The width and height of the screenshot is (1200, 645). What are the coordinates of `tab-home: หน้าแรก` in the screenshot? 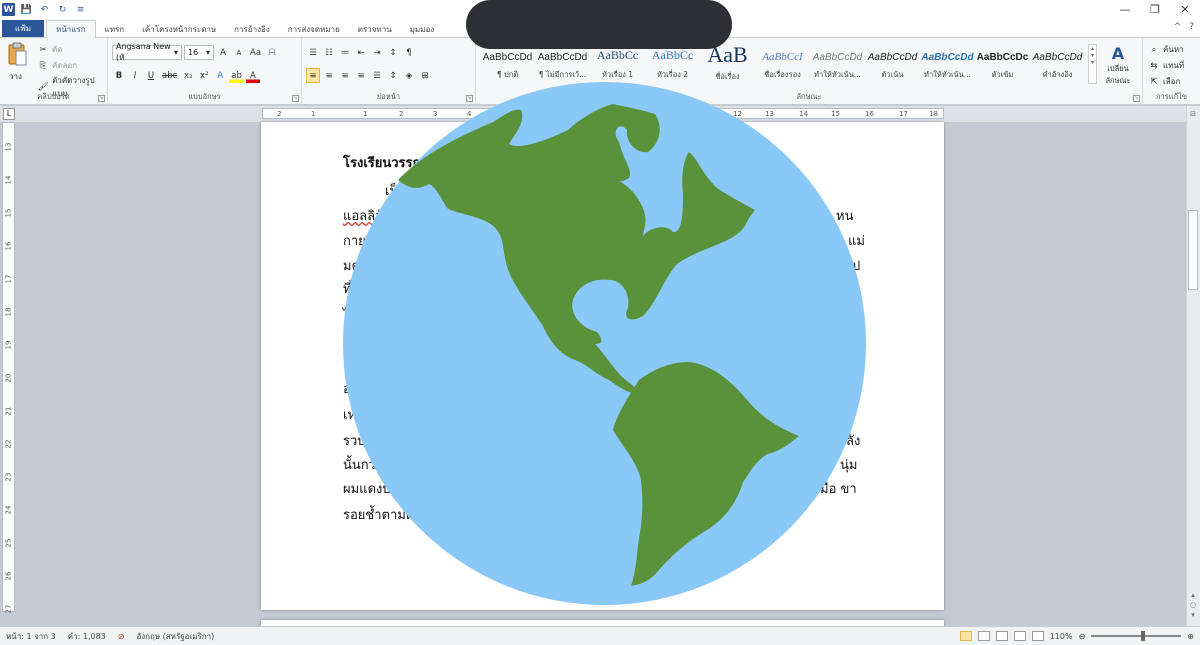 It's located at (71, 29).